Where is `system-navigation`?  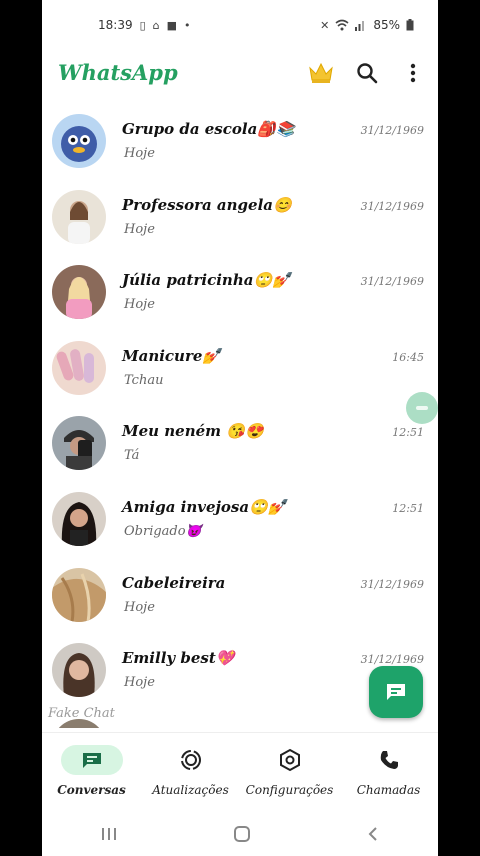 system-navigation is located at coordinates (240, 834).